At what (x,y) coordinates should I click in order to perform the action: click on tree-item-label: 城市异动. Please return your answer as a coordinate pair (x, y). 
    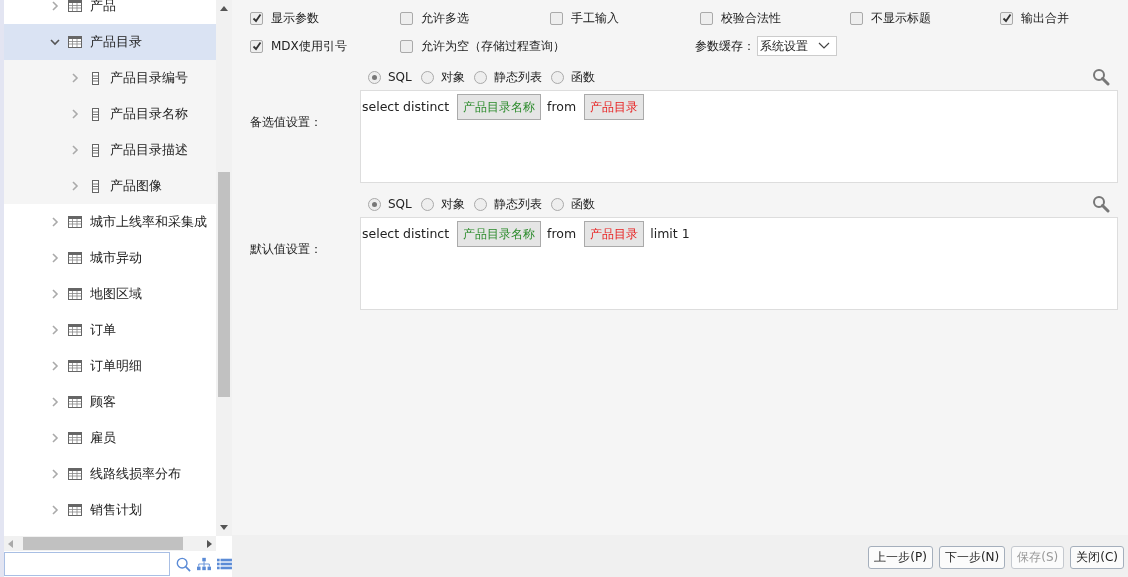
    Looking at the image, I should click on (116, 258).